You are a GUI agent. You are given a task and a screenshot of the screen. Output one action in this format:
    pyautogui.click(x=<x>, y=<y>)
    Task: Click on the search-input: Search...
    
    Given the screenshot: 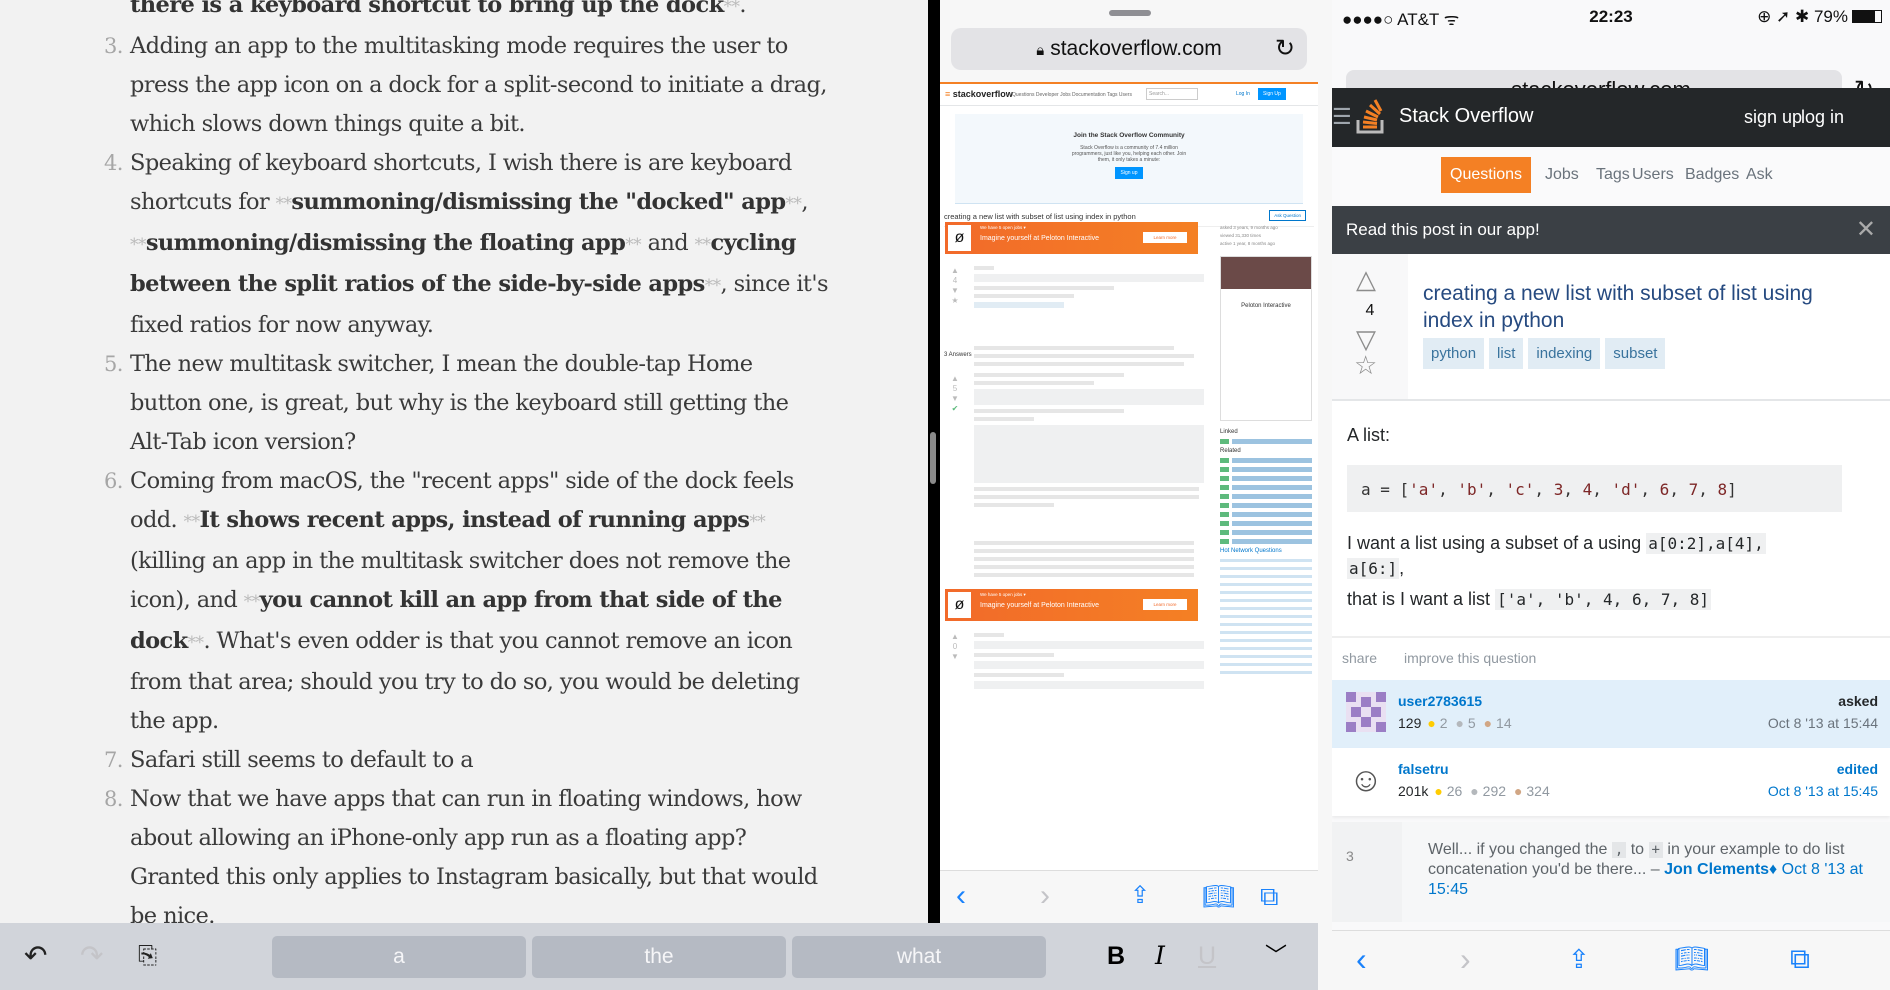 What is the action you would take?
    pyautogui.click(x=1172, y=94)
    